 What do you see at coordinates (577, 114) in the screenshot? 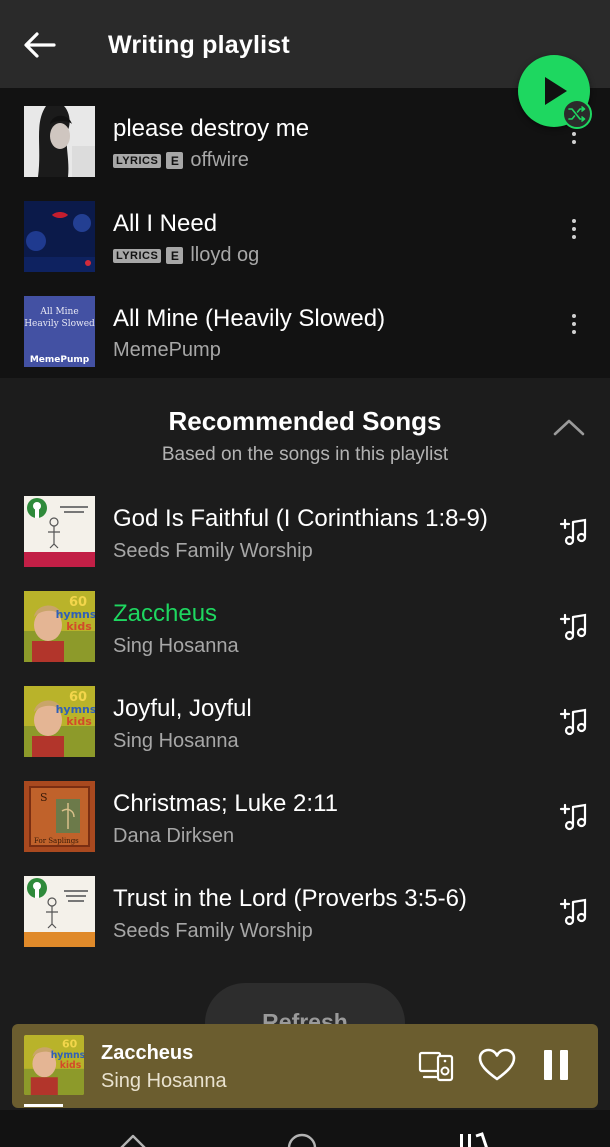
I see `shuffle-icon` at bounding box center [577, 114].